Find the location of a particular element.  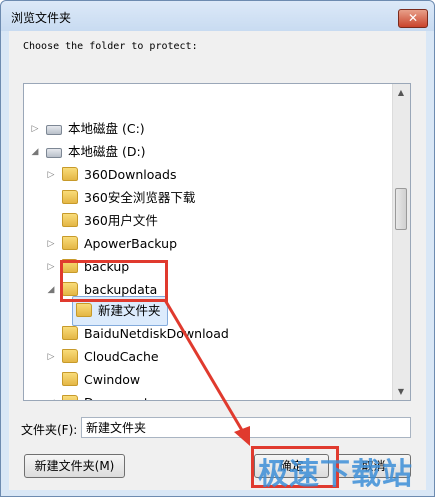

tree-item: ◢ Documents is located at coordinates (209, 396).